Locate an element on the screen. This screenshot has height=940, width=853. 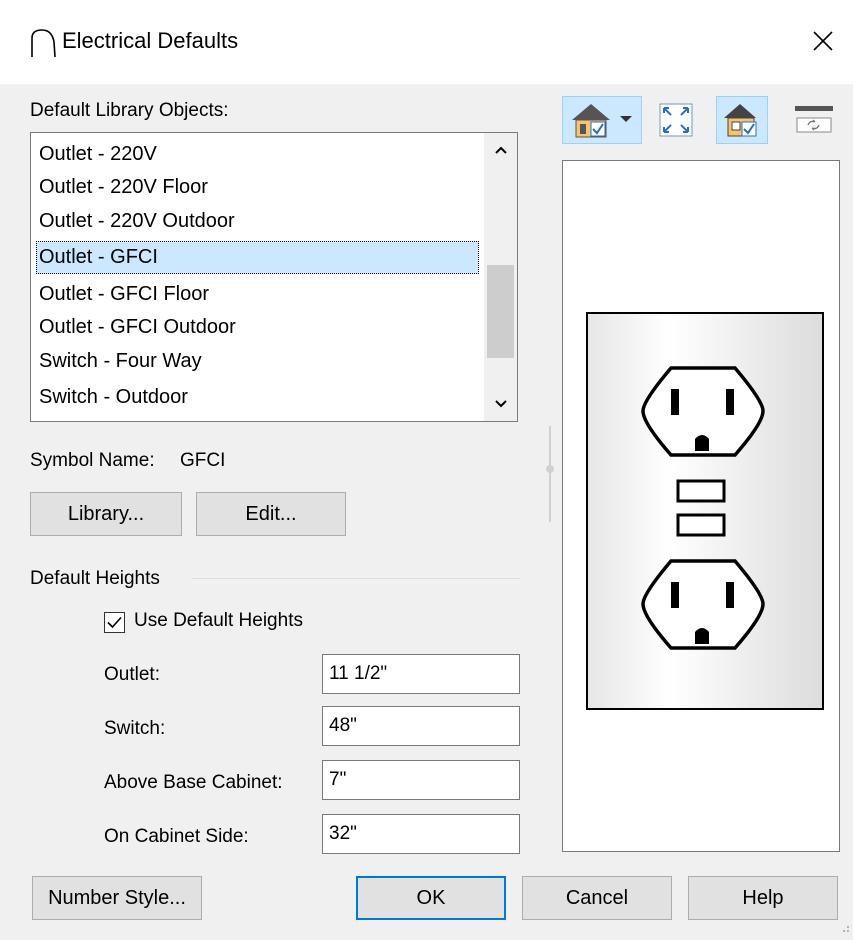
chevron-down-icon is located at coordinates (500, 404).